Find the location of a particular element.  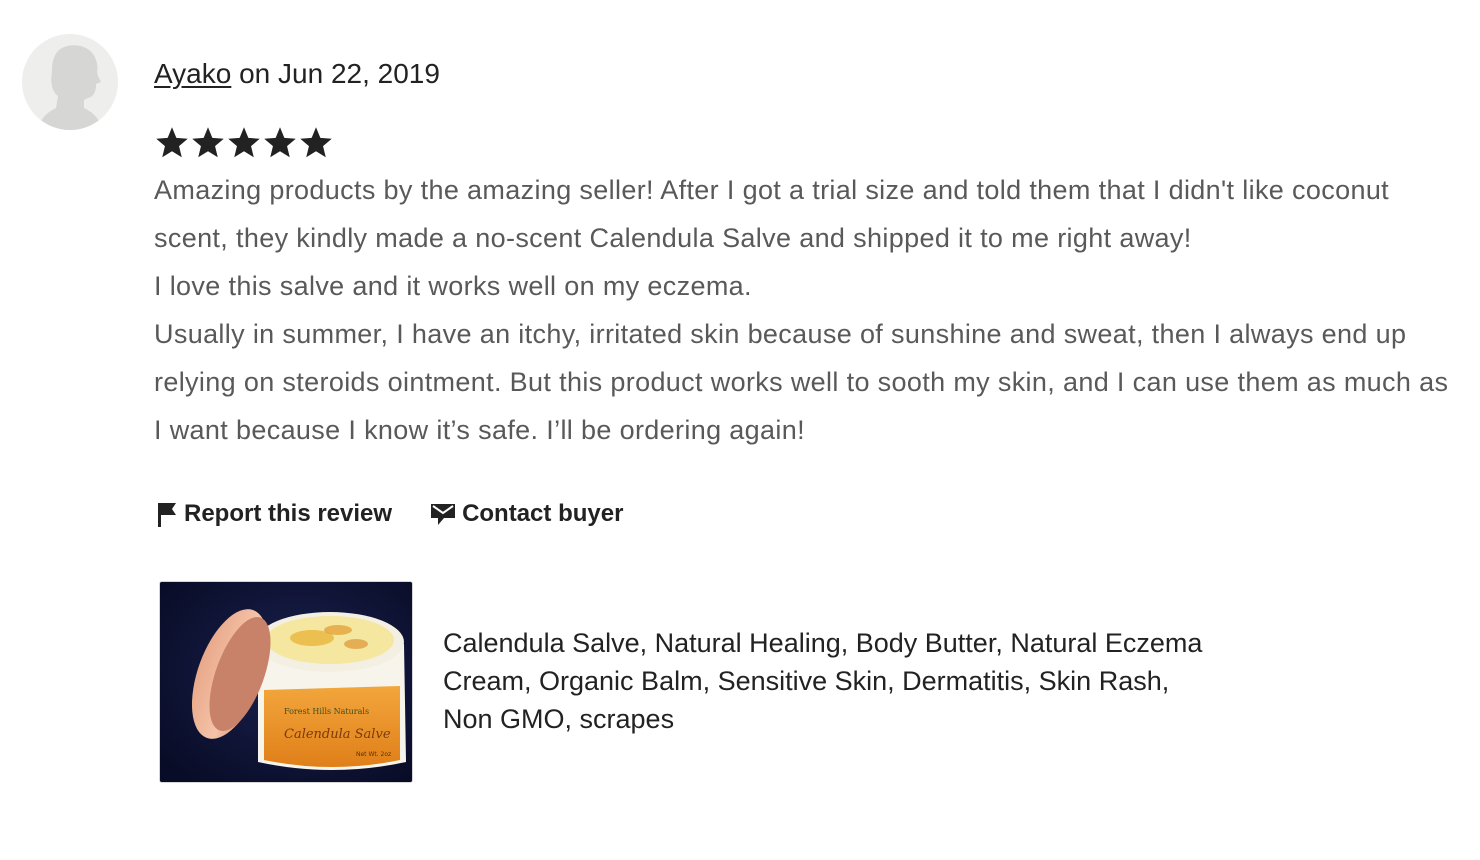

default-user-silhouette-icon is located at coordinates (70, 87).